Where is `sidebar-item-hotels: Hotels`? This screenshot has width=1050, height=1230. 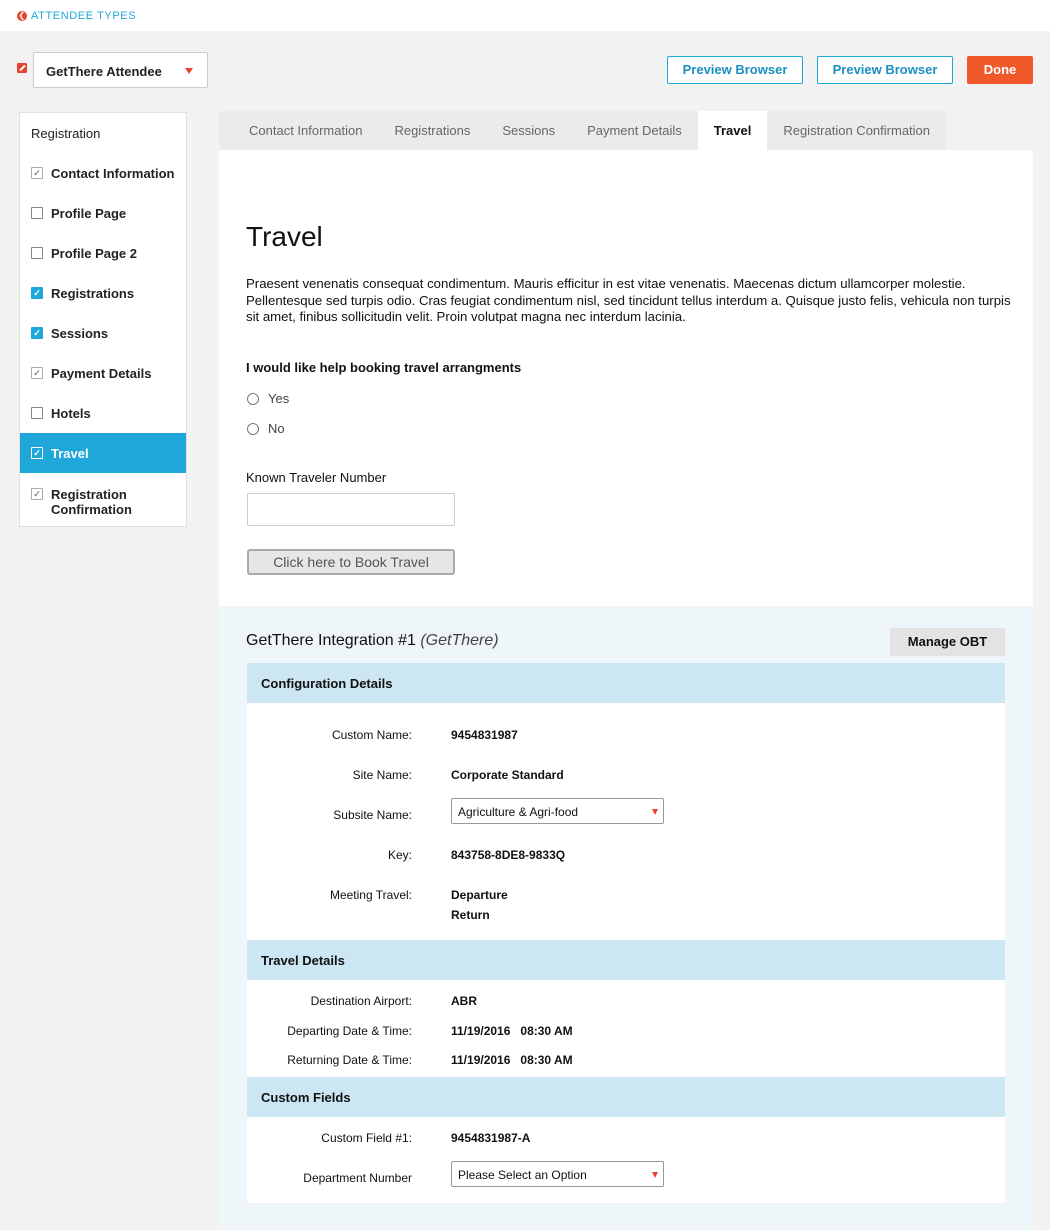 sidebar-item-hotels: Hotels is located at coordinates (103, 413).